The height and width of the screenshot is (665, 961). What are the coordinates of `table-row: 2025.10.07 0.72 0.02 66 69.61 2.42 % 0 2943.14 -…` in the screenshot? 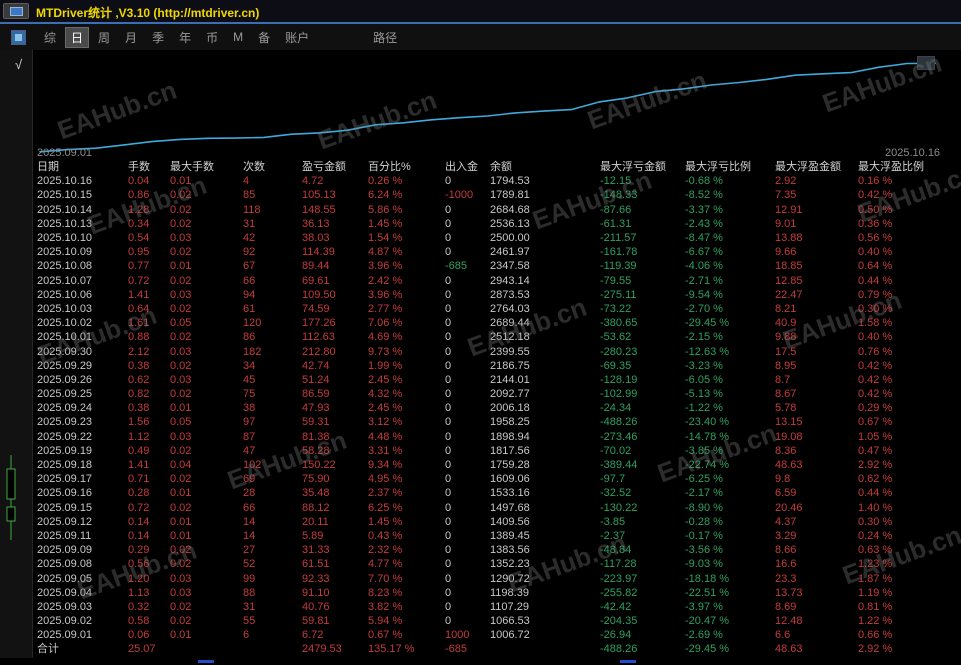 It's located at (491, 281).